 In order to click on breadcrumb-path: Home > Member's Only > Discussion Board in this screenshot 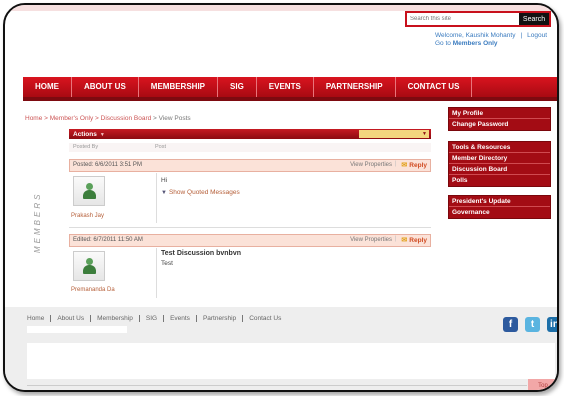, I will do `click(88, 118)`.